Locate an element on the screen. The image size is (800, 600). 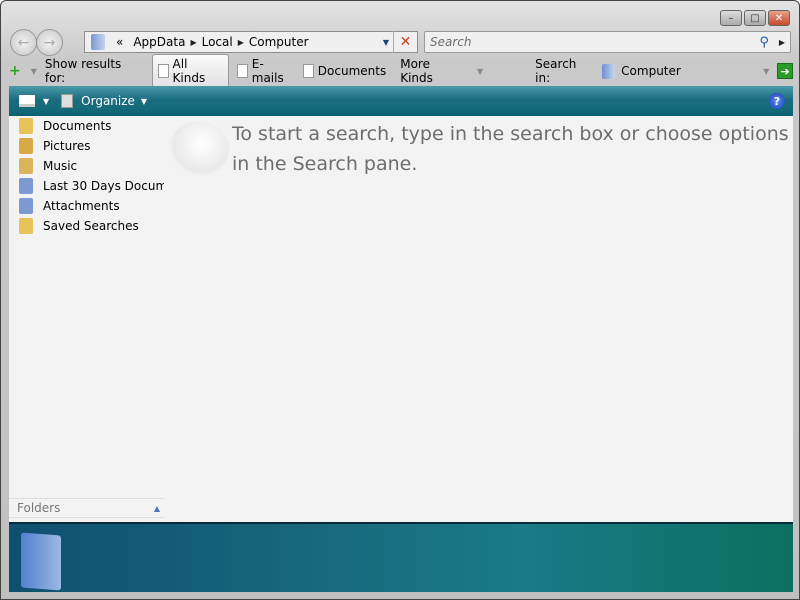
show-results-label: Show results for: is located at coordinates (83, 71).